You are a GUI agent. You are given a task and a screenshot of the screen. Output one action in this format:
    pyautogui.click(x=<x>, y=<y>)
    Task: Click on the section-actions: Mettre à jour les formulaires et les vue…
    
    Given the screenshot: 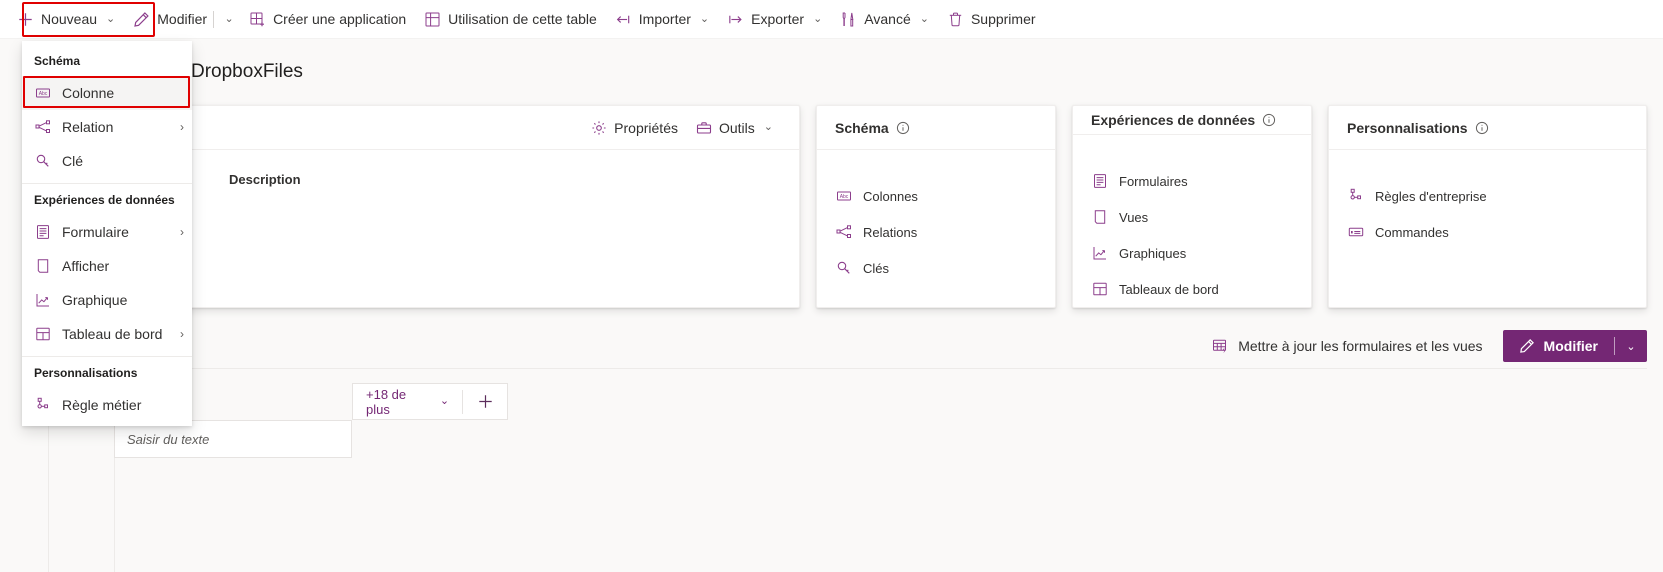 What is the action you would take?
    pyautogui.click(x=1424, y=346)
    